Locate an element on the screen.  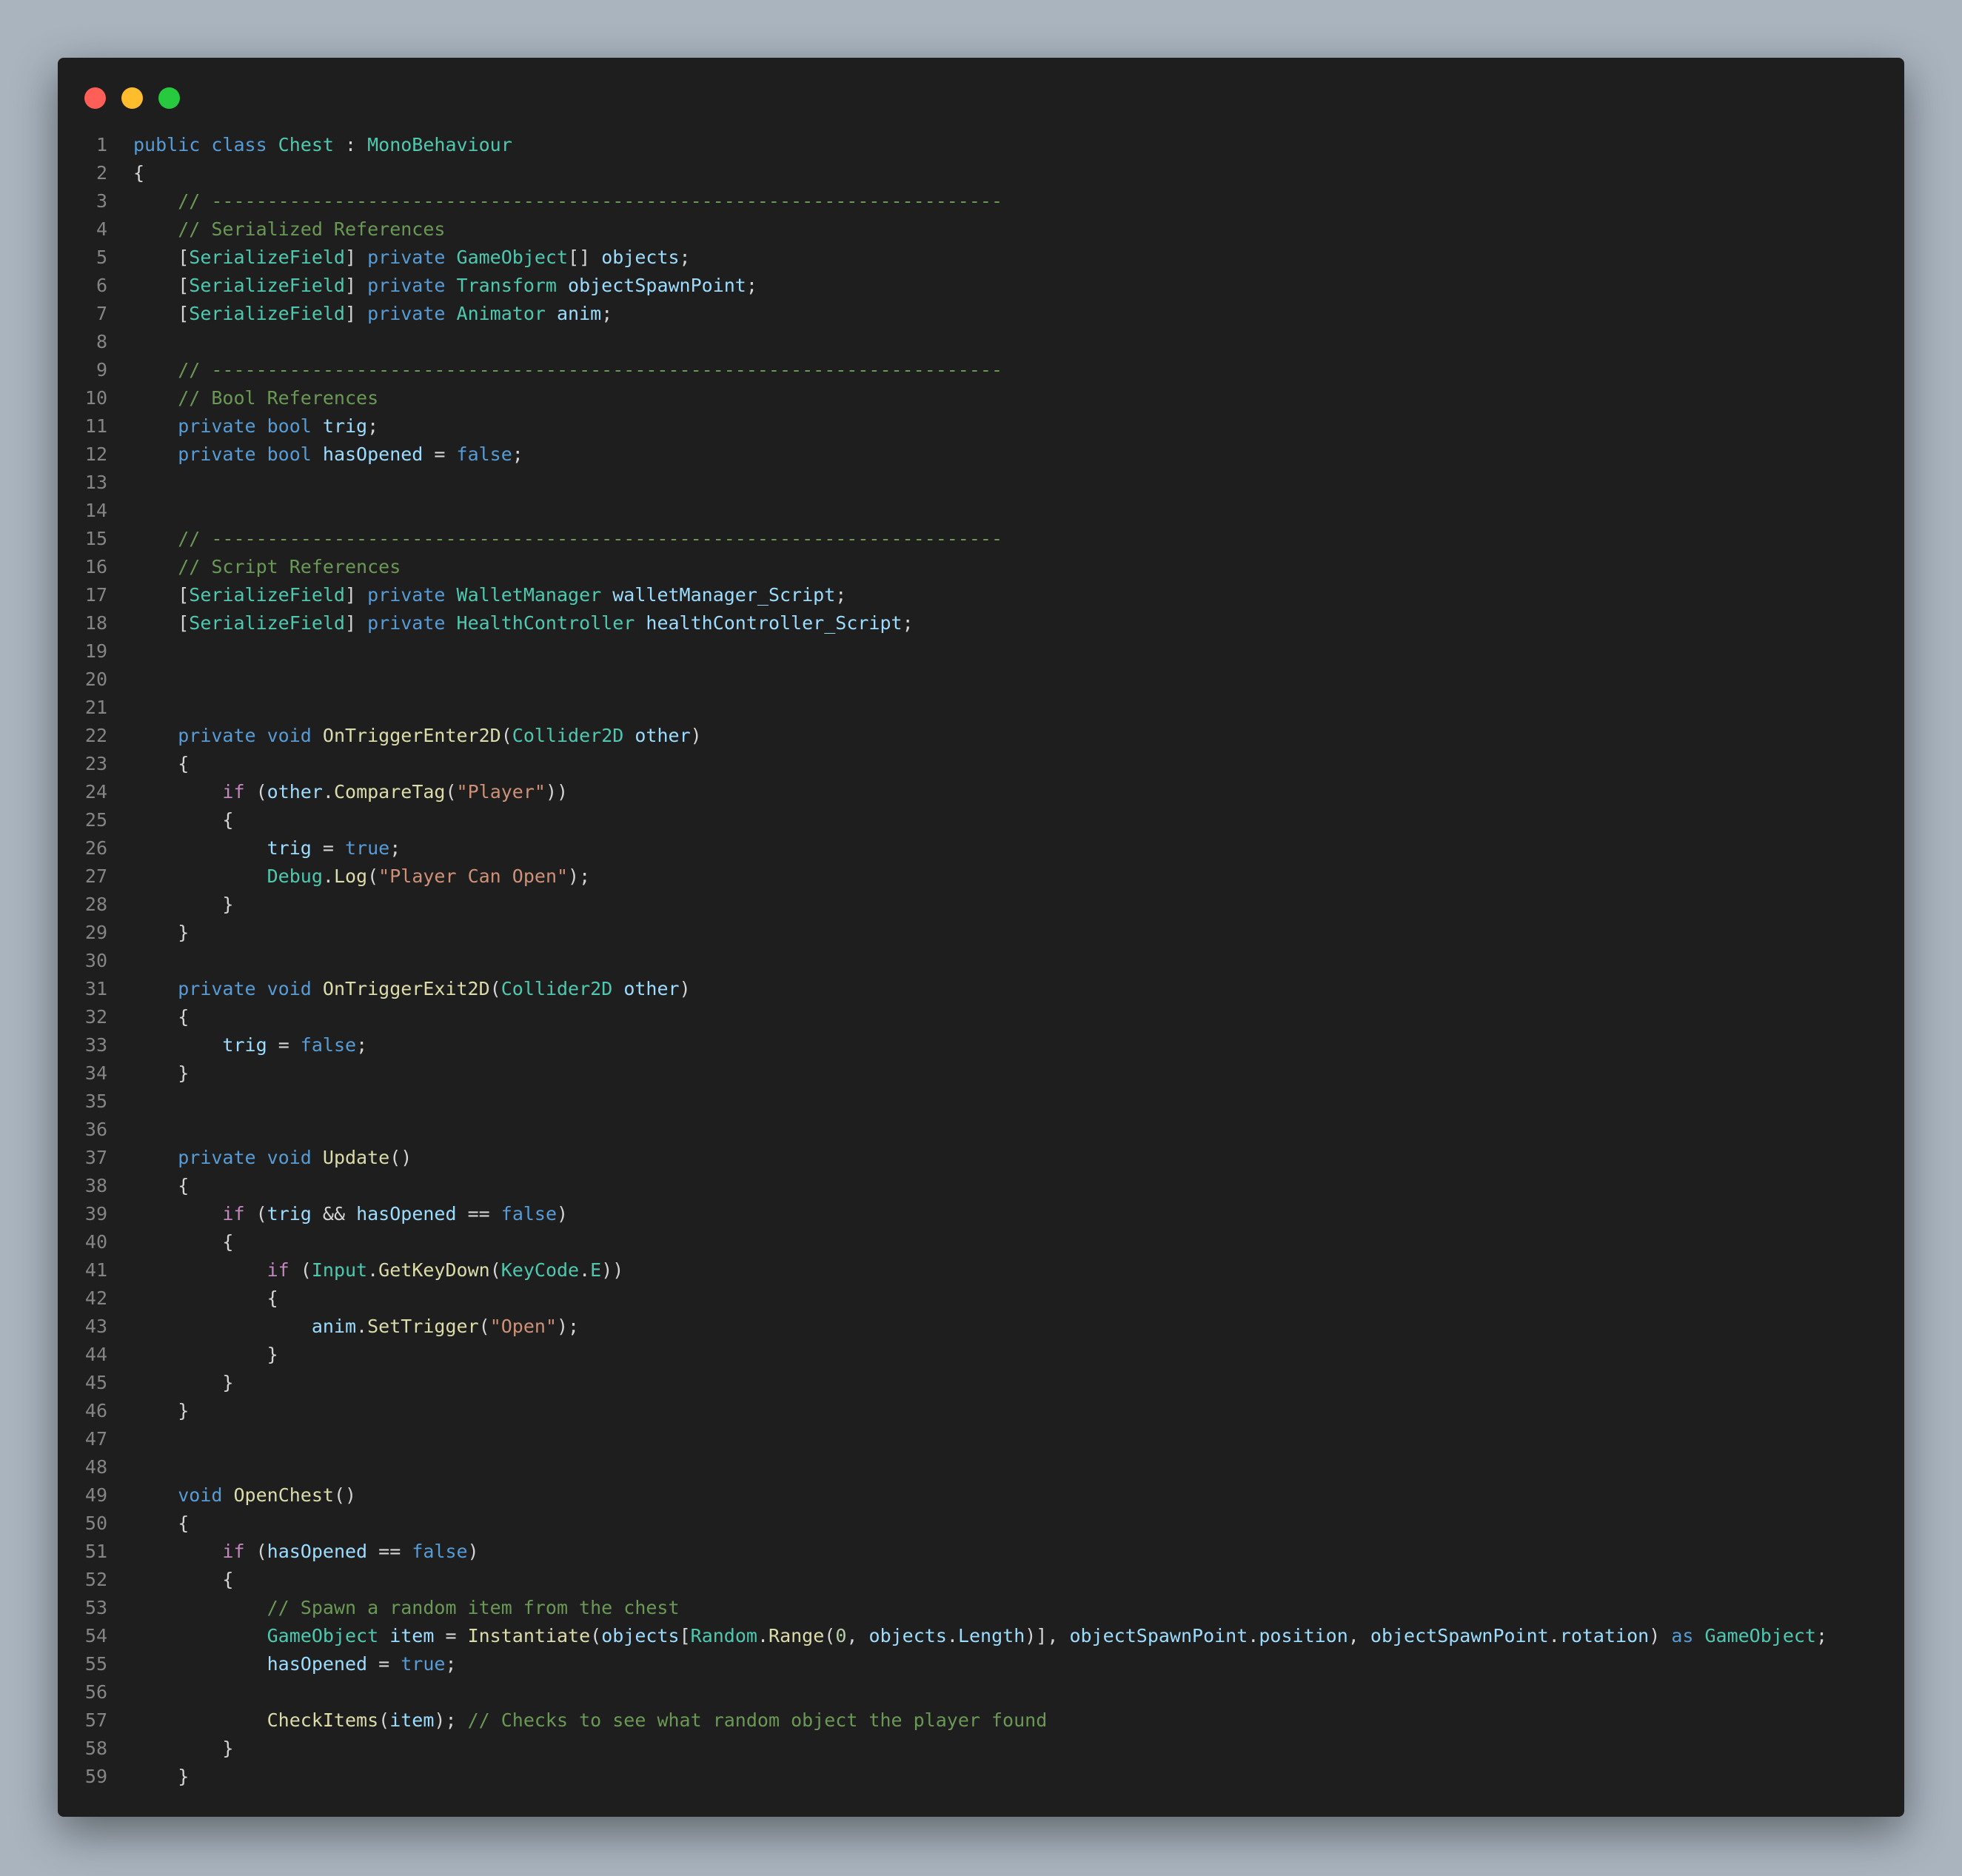
code-line: 11 private bool trig; is located at coordinates (981, 426).